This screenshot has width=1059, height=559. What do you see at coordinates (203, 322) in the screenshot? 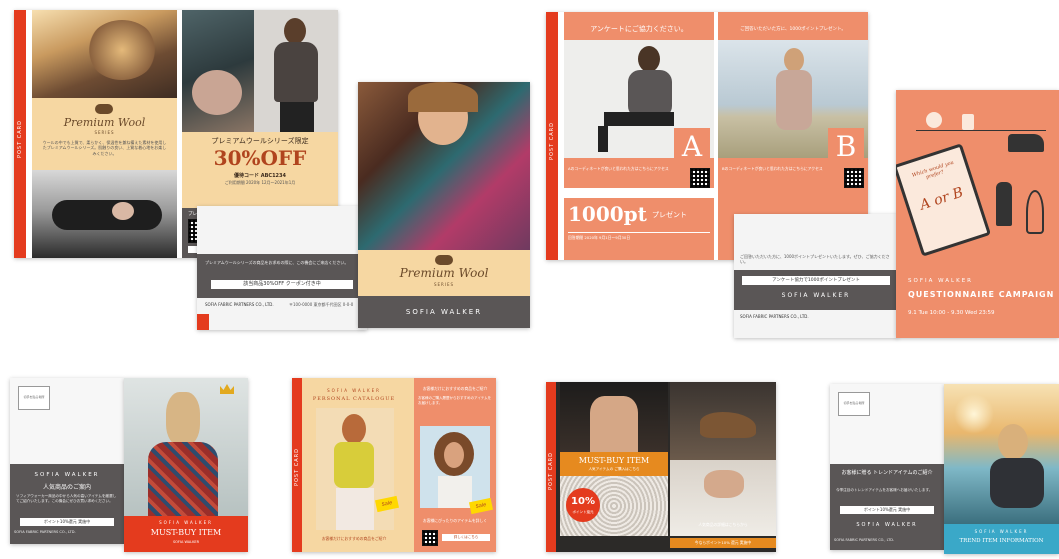
I see `red-corner` at bounding box center [203, 322].